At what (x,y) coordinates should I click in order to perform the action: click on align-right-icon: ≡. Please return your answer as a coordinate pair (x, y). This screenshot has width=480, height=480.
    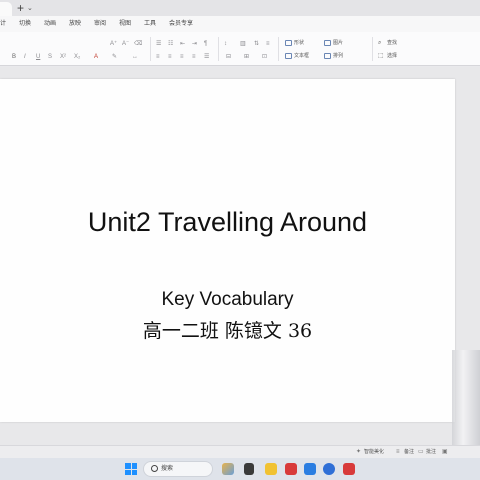
    Looking at the image, I should click on (182, 57).